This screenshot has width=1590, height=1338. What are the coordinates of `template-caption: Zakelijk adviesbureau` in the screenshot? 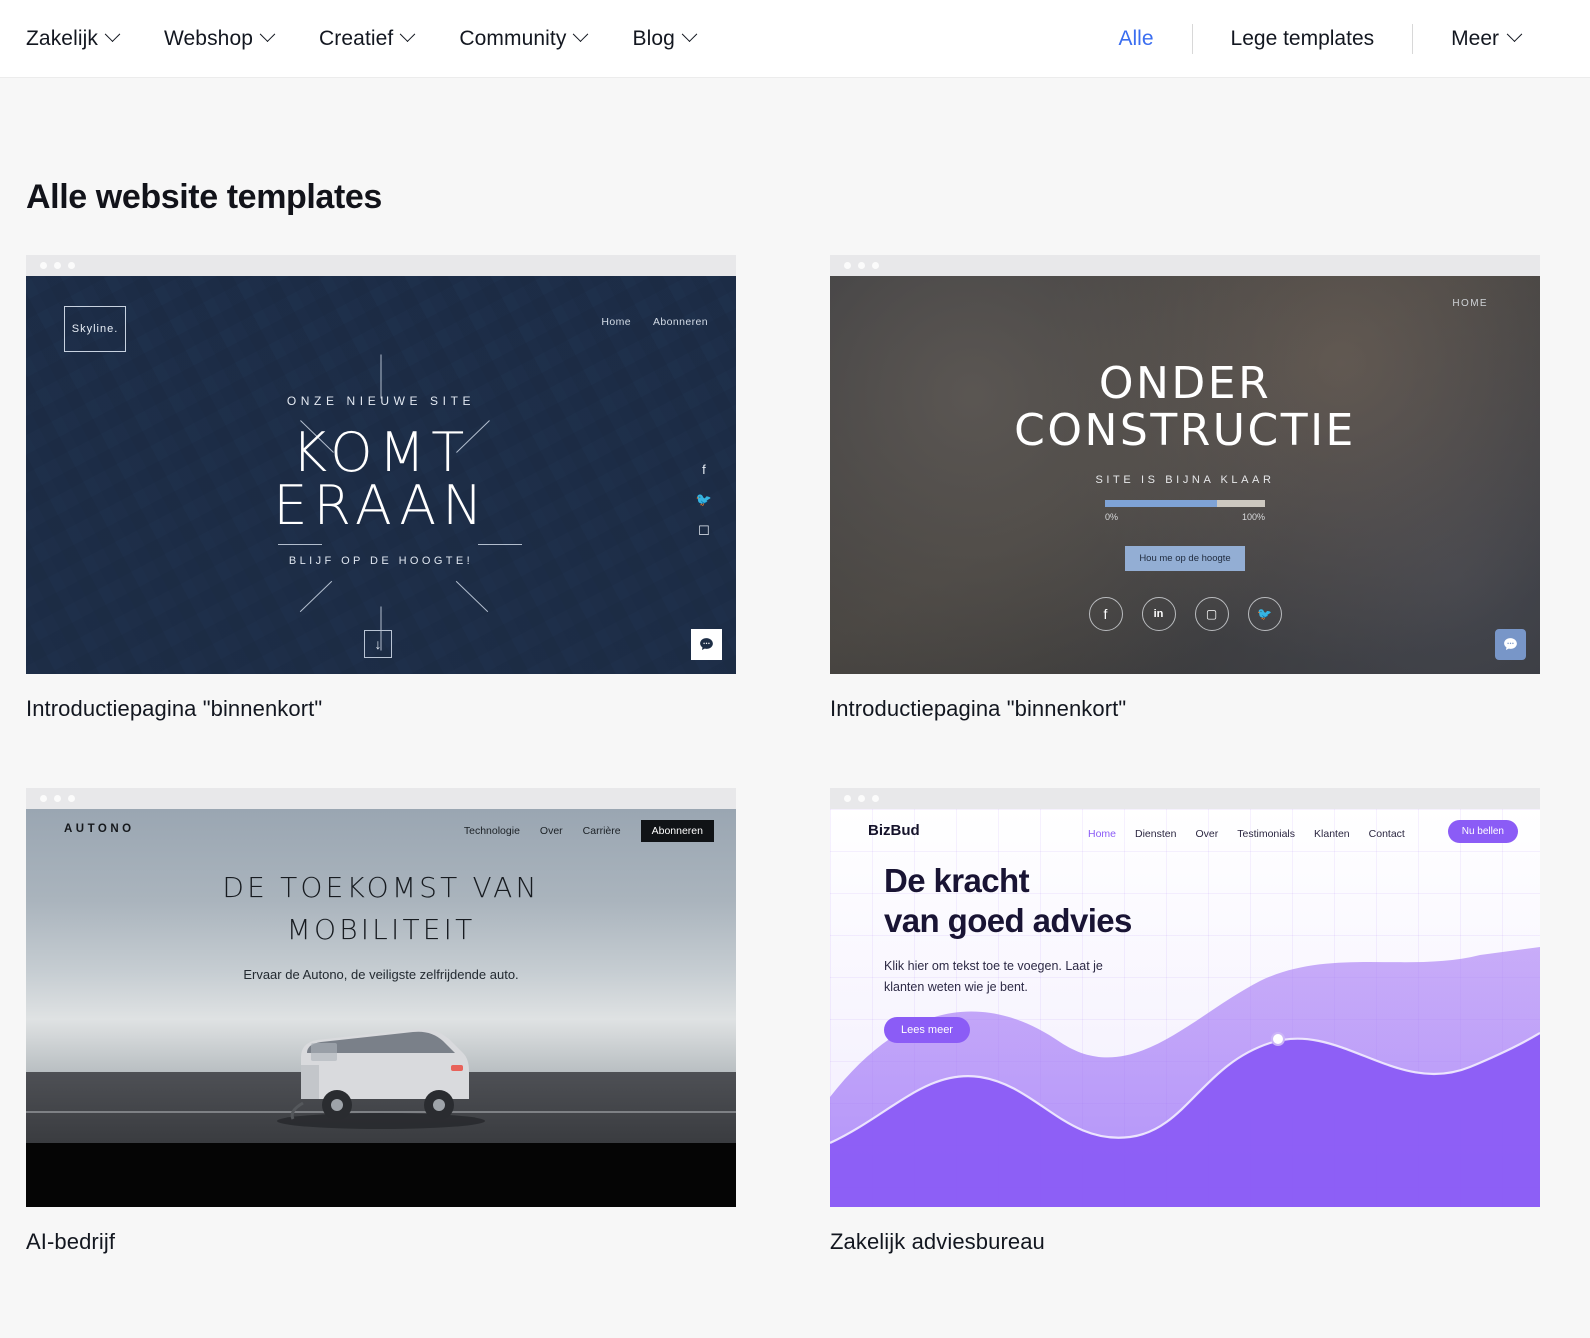 It's located at (937, 1241).